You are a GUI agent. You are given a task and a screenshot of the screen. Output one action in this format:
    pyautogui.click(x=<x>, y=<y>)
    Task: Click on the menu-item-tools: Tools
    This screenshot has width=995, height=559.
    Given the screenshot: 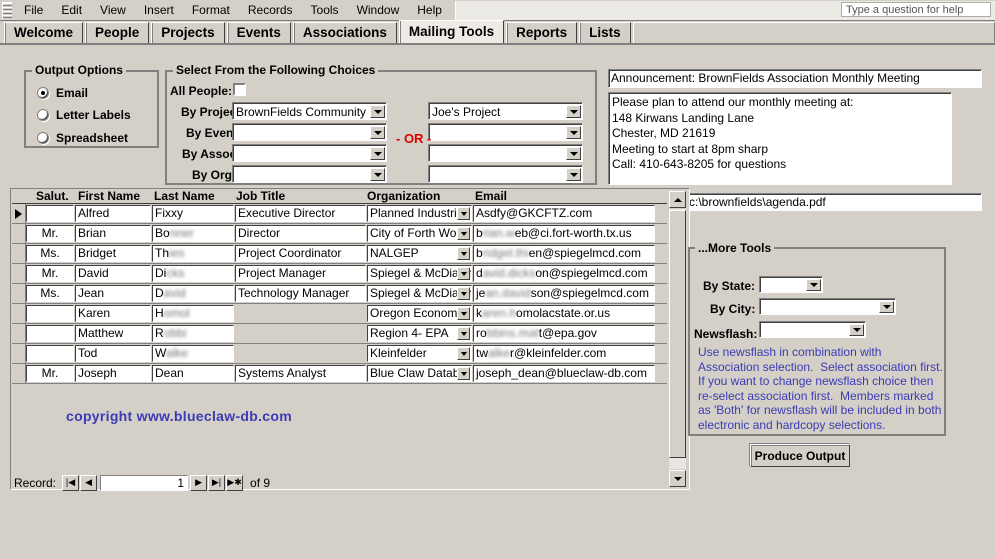 What is the action you would take?
    pyautogui.click(x=325, y=10)
    